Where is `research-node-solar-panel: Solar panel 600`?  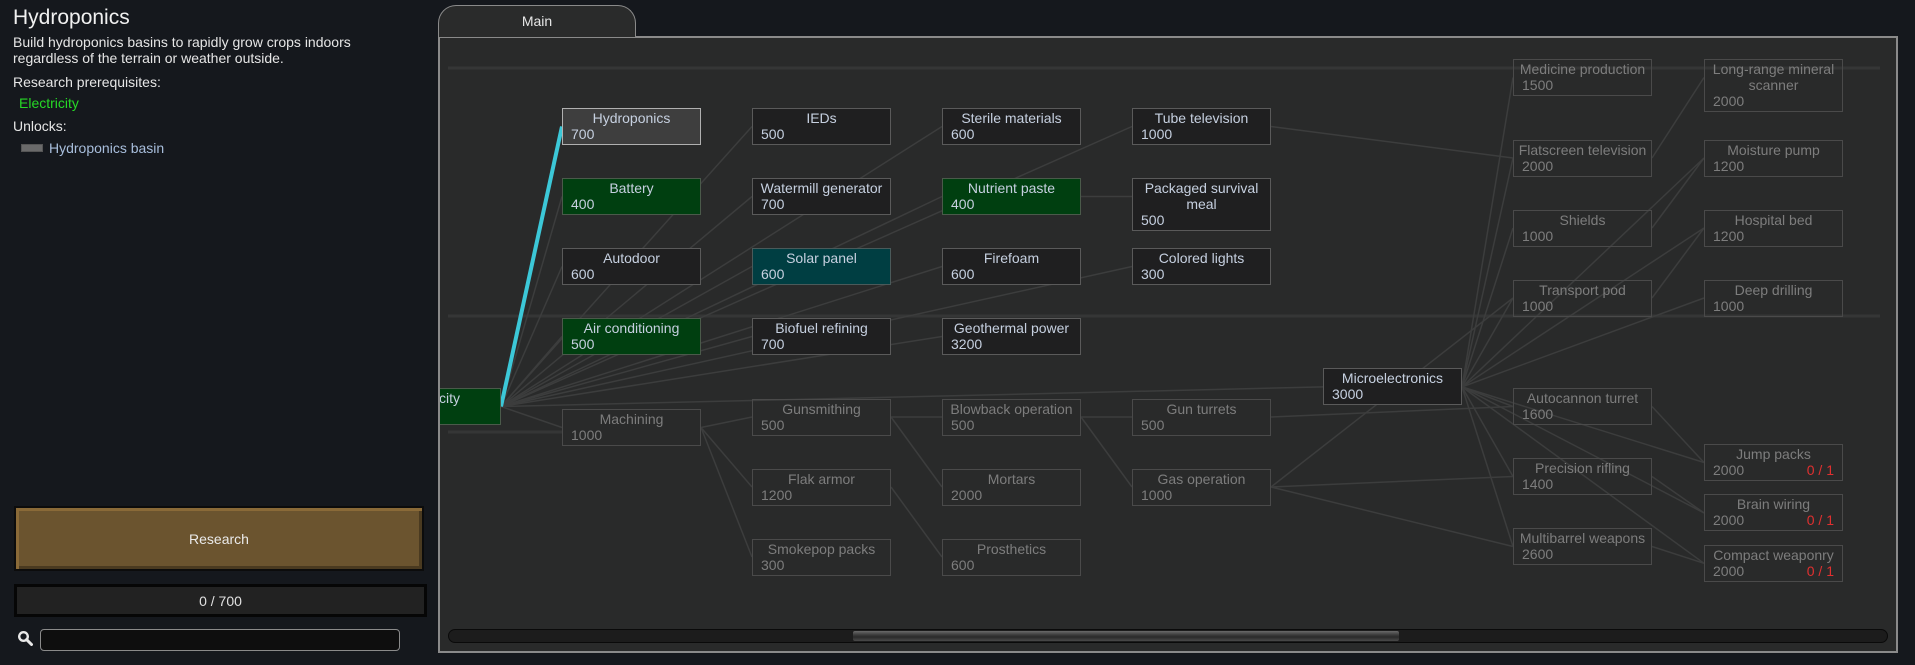
research-node-solar-panel: Solar panel 600 is located at coordinates (821, 266).